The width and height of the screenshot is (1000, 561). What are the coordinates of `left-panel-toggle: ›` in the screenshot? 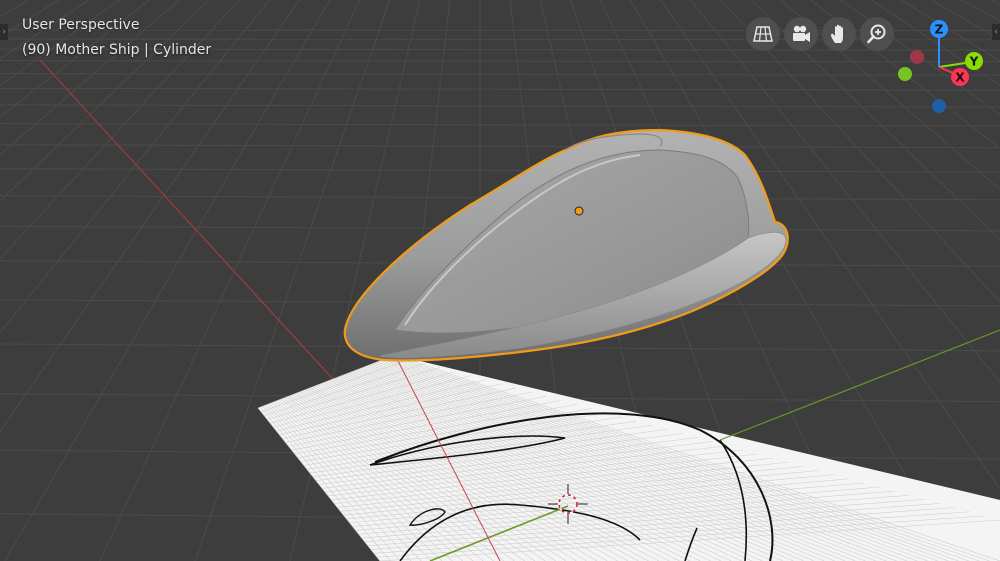 It's located at (4, 32).